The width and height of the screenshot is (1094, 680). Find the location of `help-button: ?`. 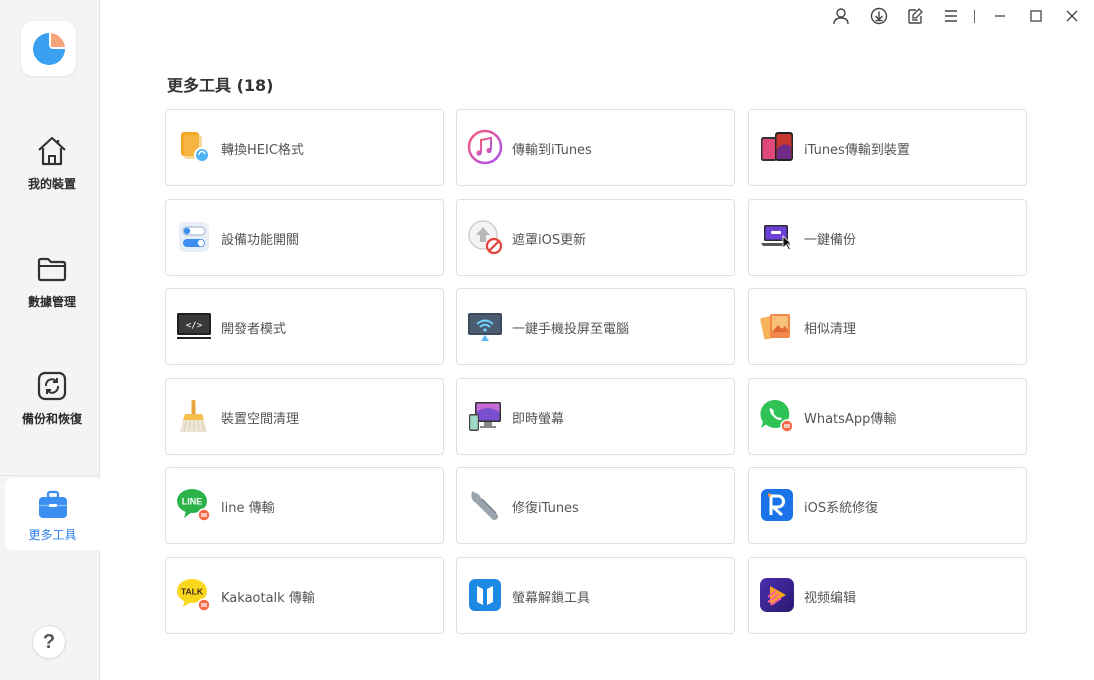

help-button: ? is located at coordinates (49, 642).